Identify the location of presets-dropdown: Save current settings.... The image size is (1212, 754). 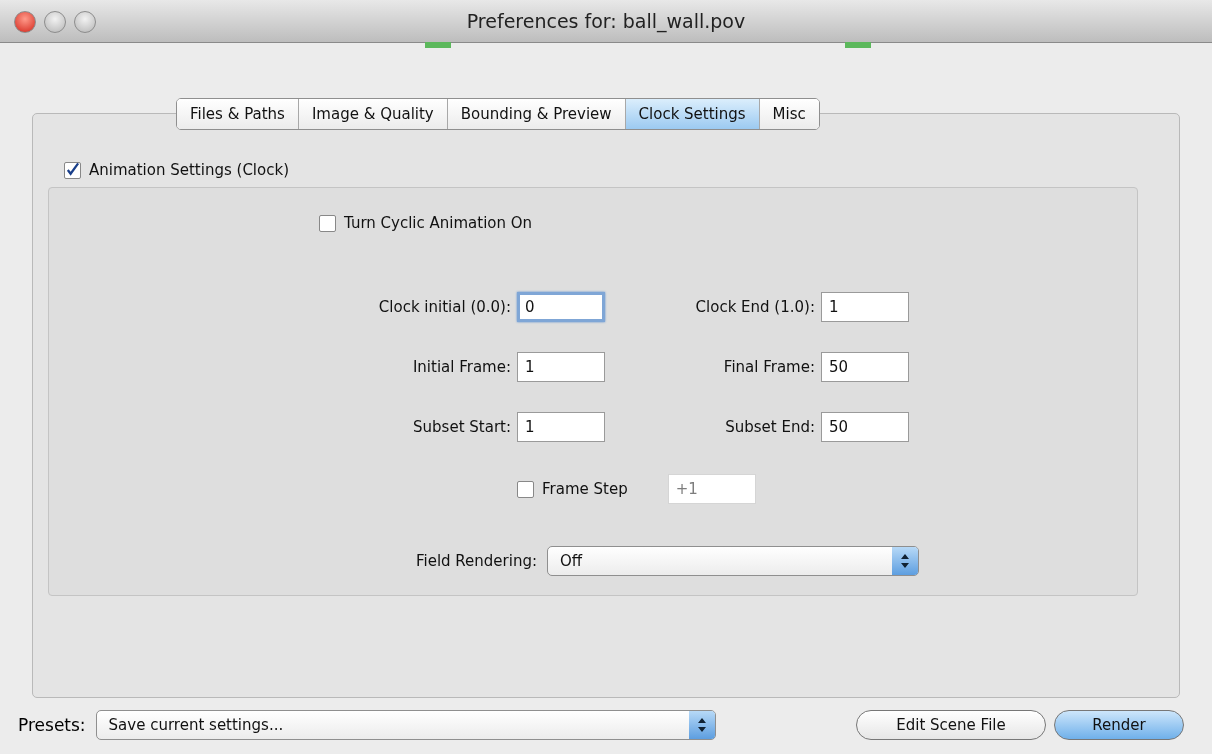
(405, 725).